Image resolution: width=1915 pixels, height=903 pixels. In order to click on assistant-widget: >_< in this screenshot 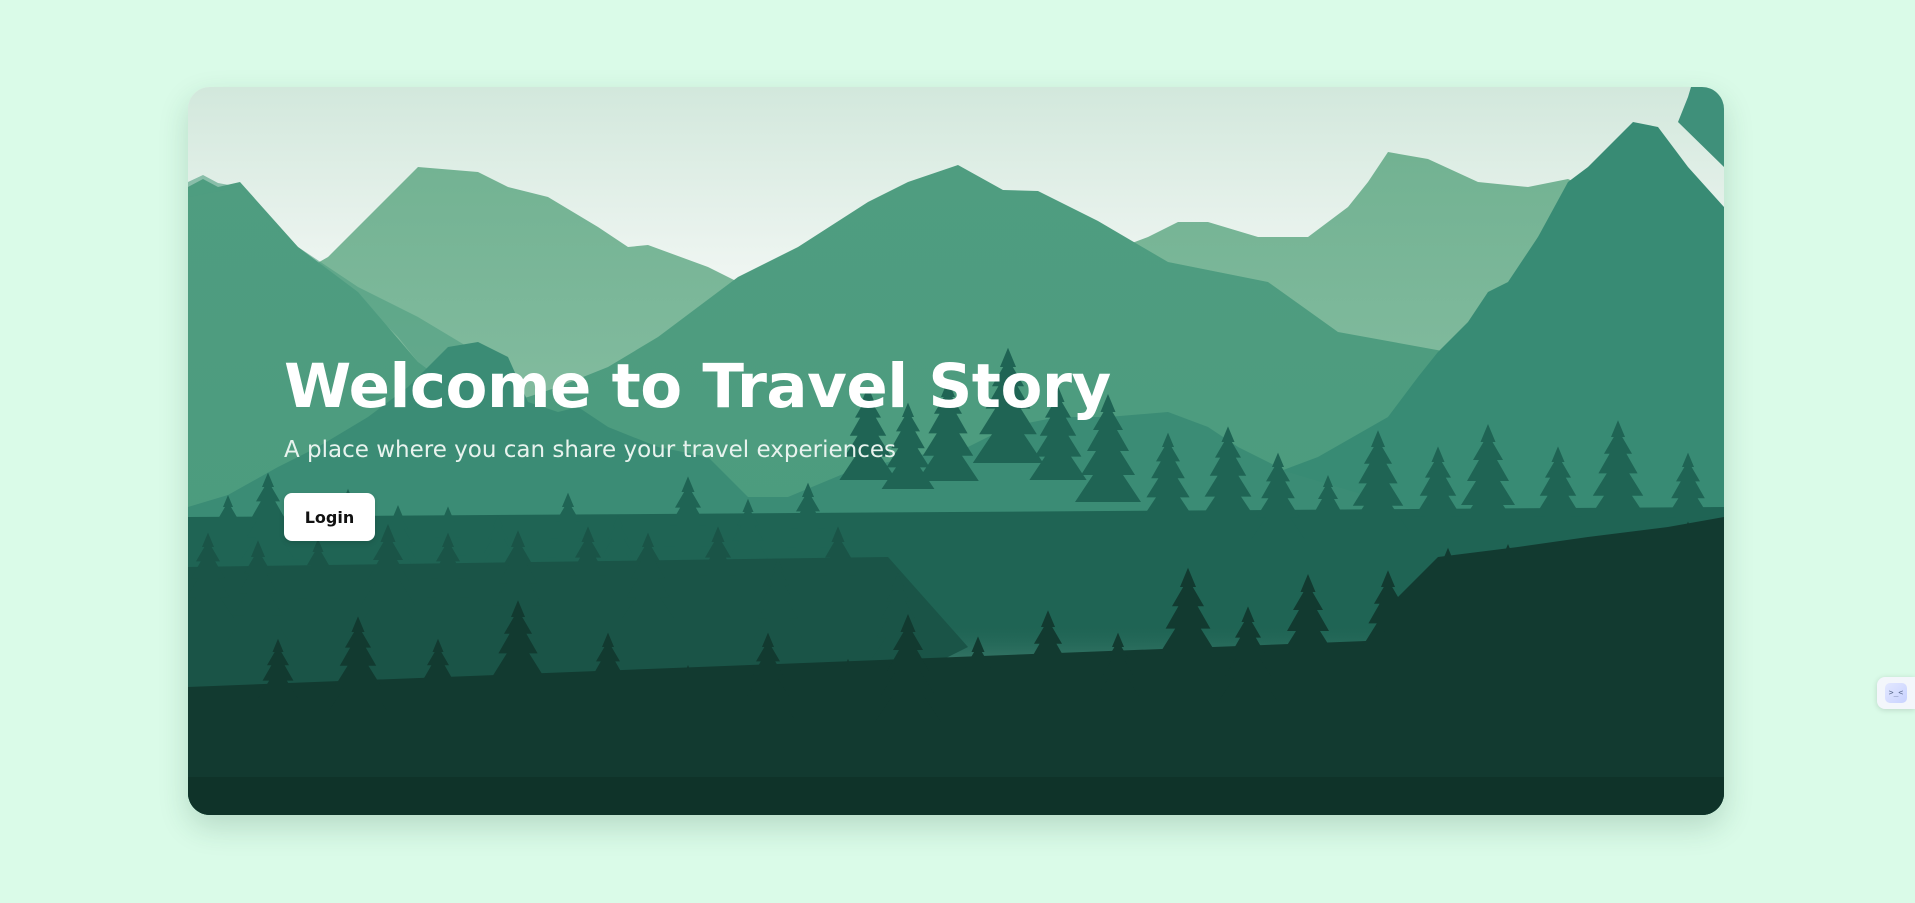, I will do `click(1896, 693)`.